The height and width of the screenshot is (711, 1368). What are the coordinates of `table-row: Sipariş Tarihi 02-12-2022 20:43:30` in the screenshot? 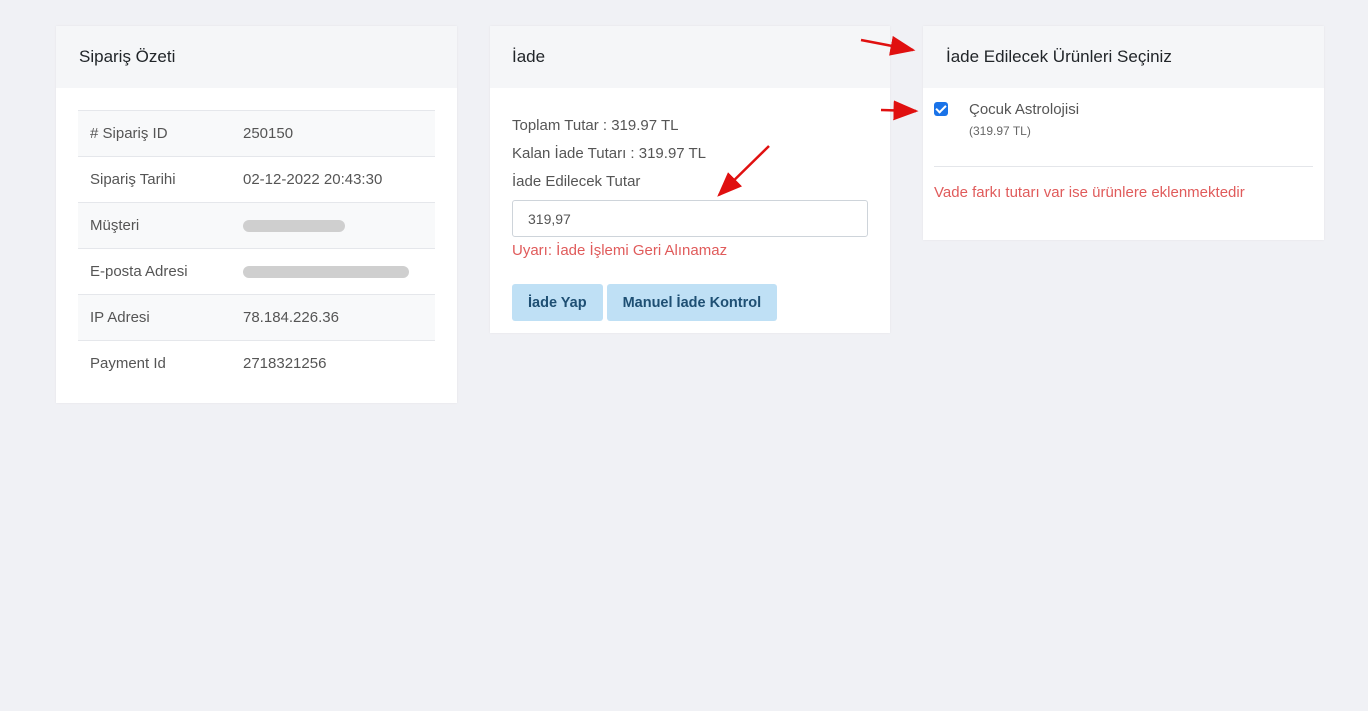 It's located at (256, 179).